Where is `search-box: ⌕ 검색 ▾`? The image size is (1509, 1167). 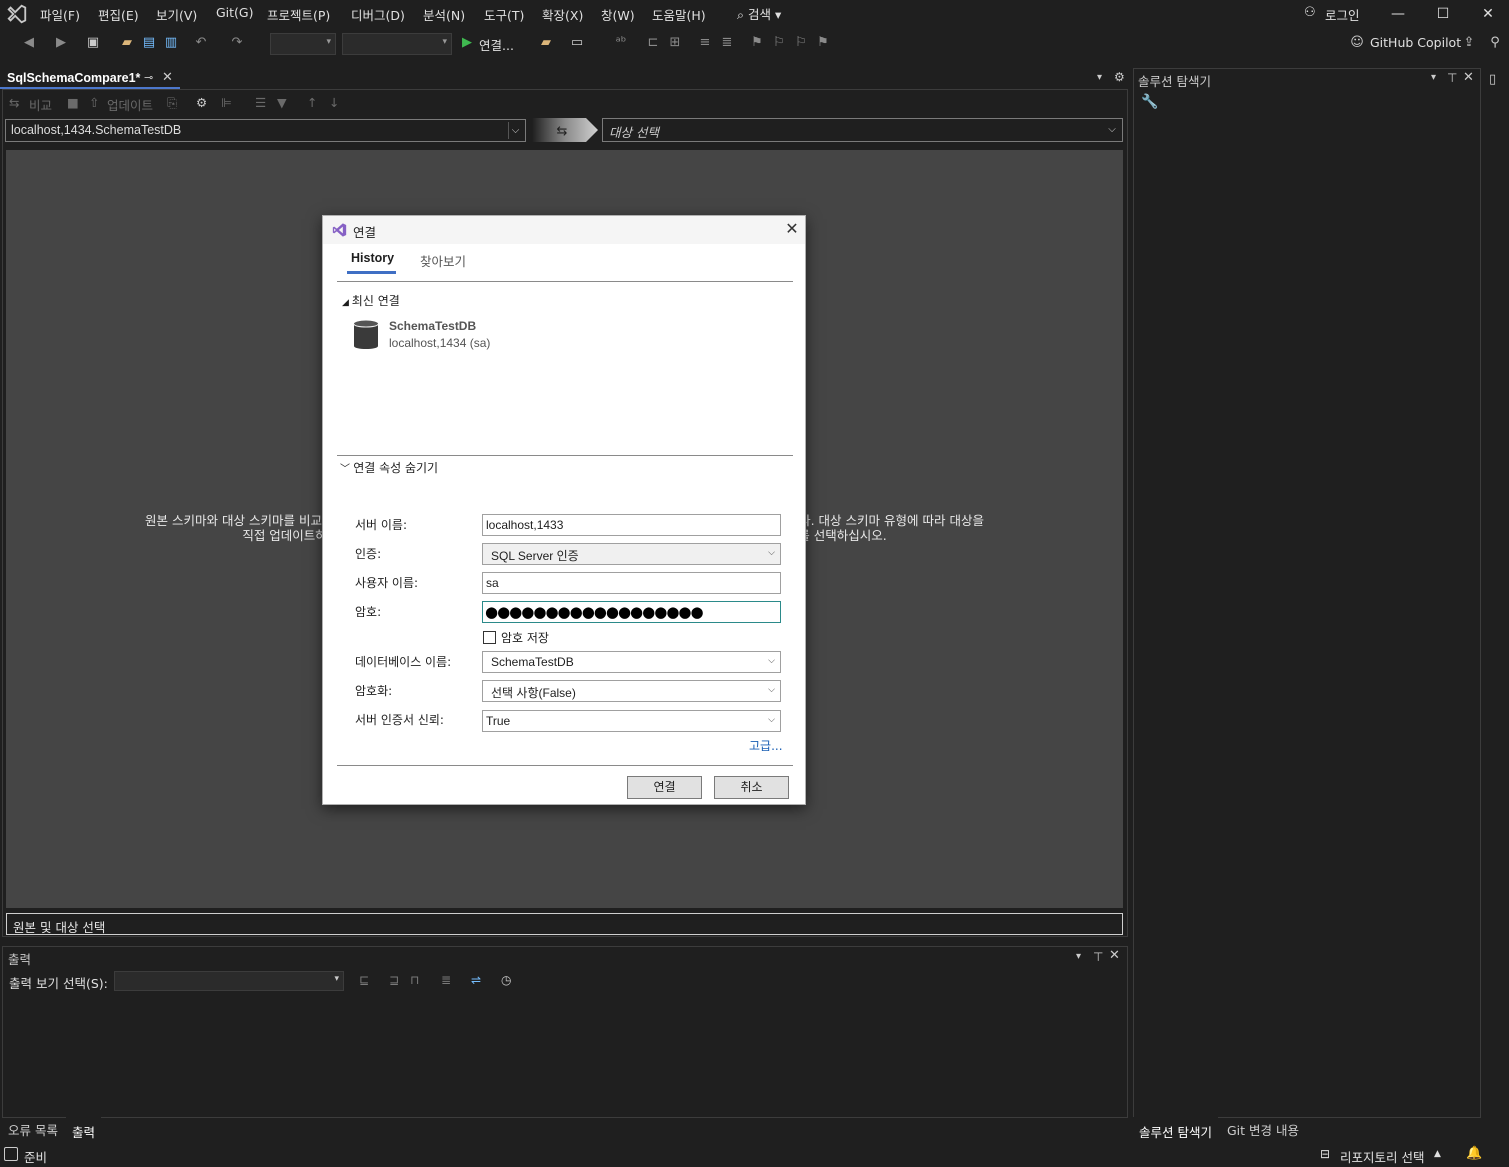
search-box: ⌕ 검색 ▾ is located at coordinates (759, 13).